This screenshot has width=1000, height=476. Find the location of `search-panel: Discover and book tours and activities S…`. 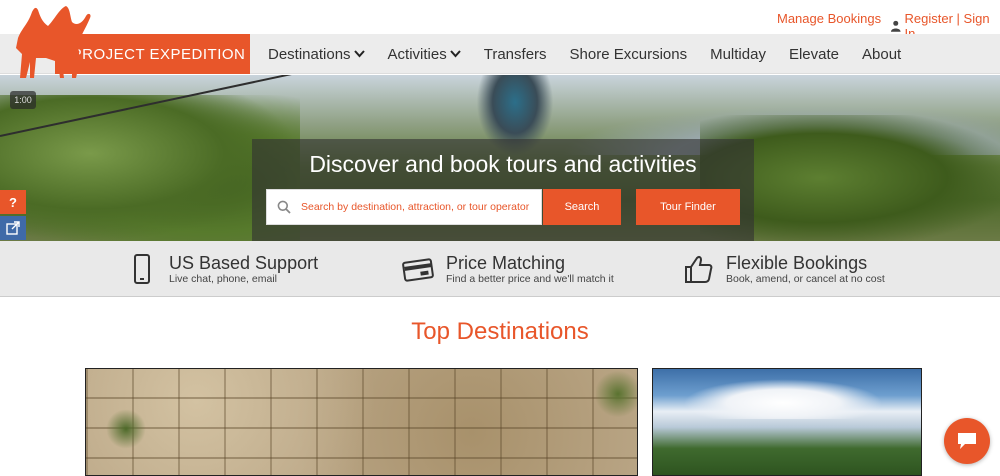

search-panel: Discover and book tours and activities S… is located at coordinates (503, 190).